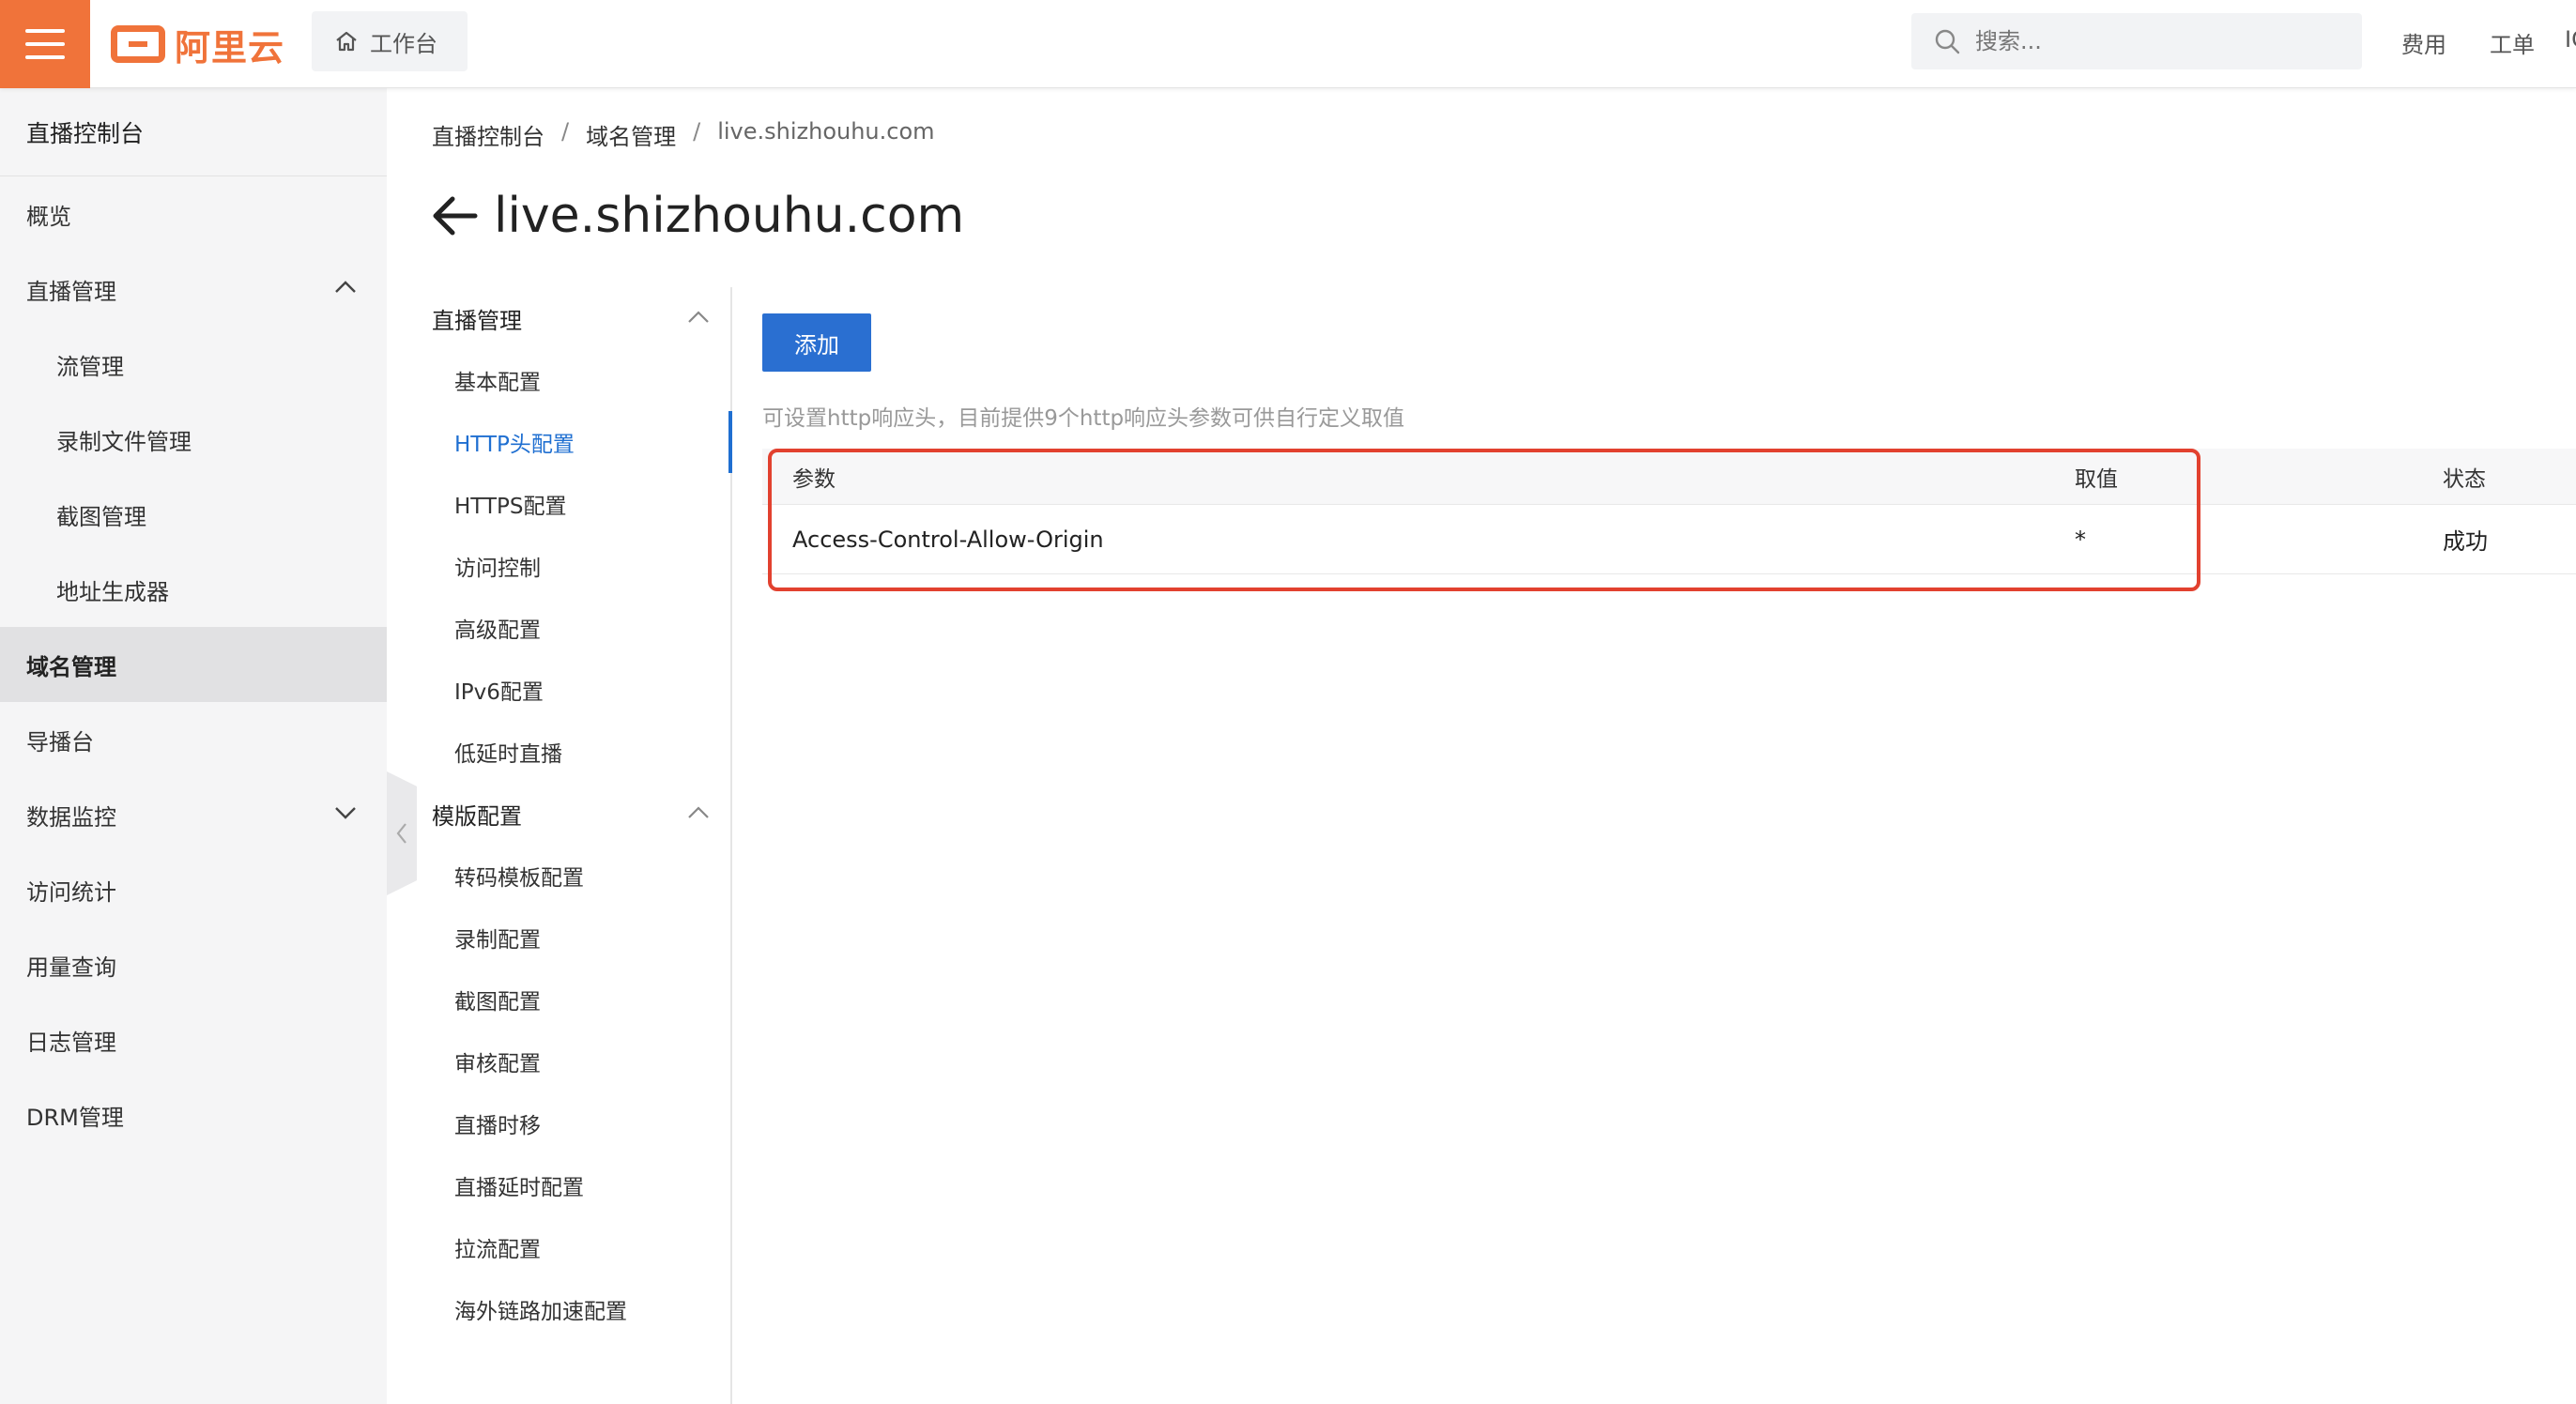  What do you see at coordinates (401, 833) in the screenshot?
I see `chevron-left-icon` at bounding box center [401, 833].